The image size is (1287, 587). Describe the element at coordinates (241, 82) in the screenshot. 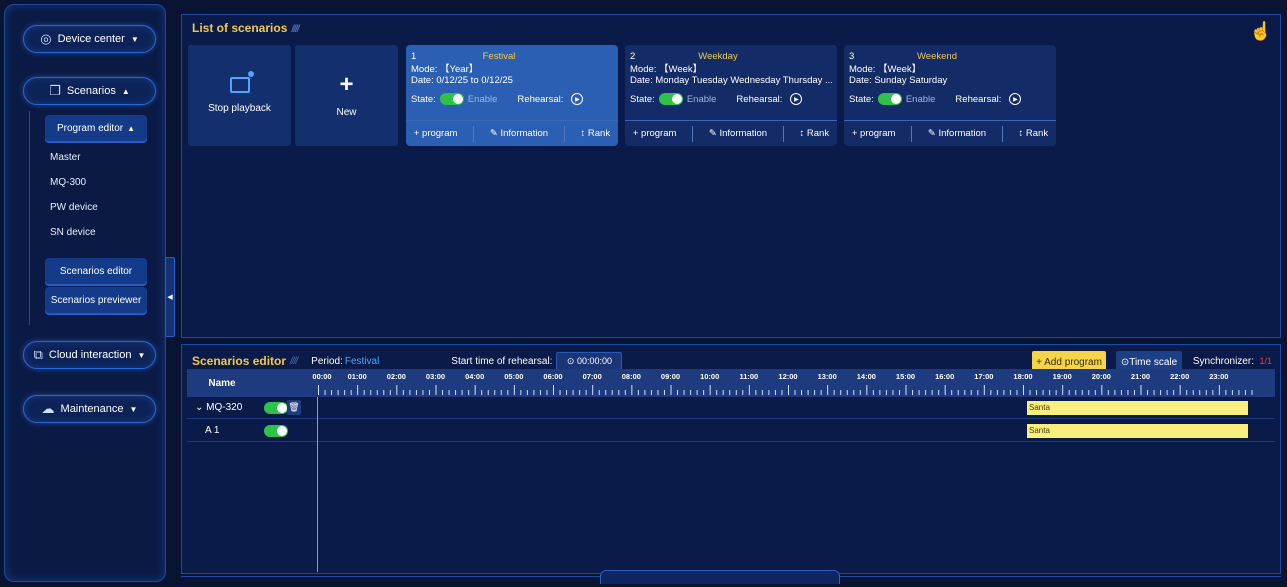

I see `stop-playback-icon` at that location.